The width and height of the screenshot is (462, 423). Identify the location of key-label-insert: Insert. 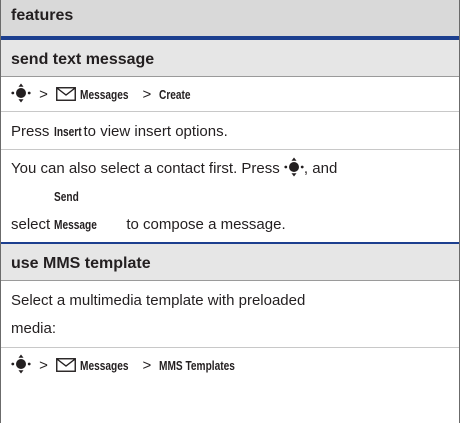
(67, 131).